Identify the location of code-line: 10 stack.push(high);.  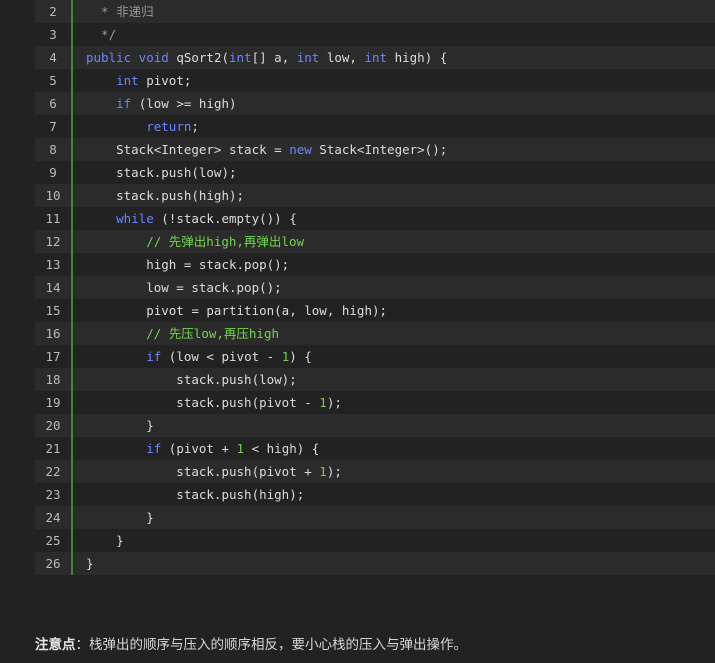
(375, 195).